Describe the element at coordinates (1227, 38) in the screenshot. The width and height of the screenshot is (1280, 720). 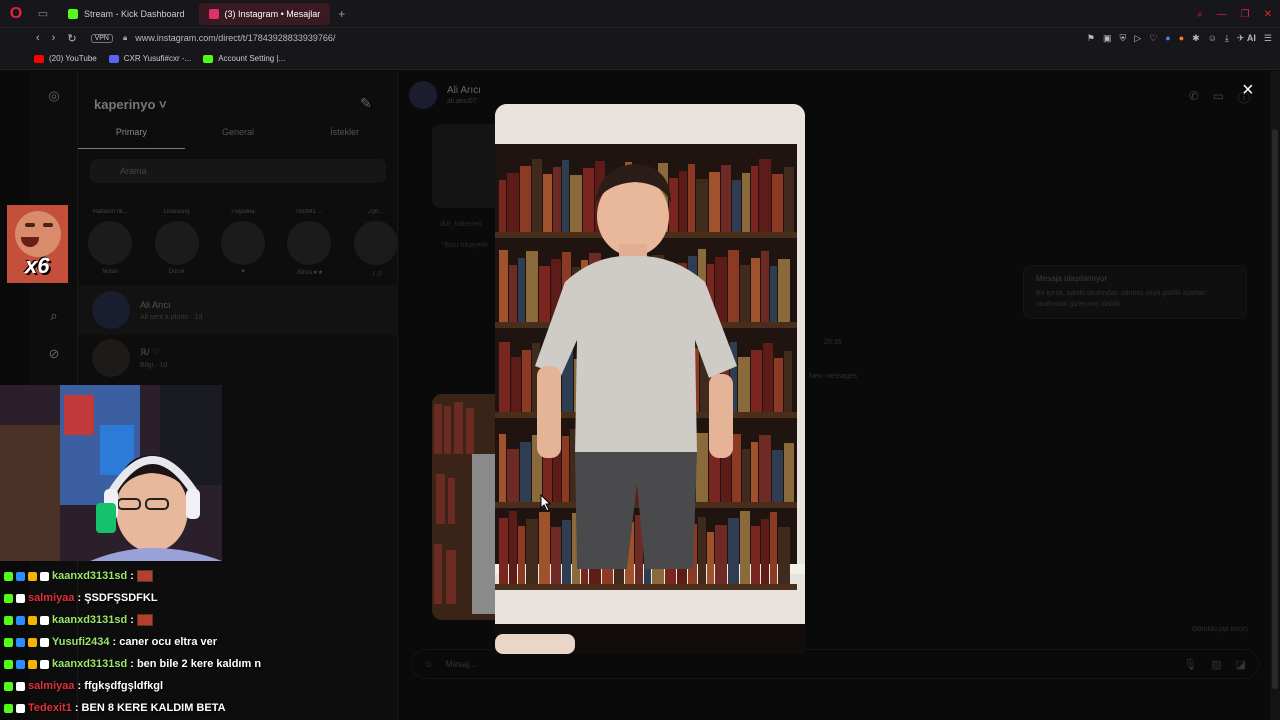
I see `download-icon: ⤓` at that location.